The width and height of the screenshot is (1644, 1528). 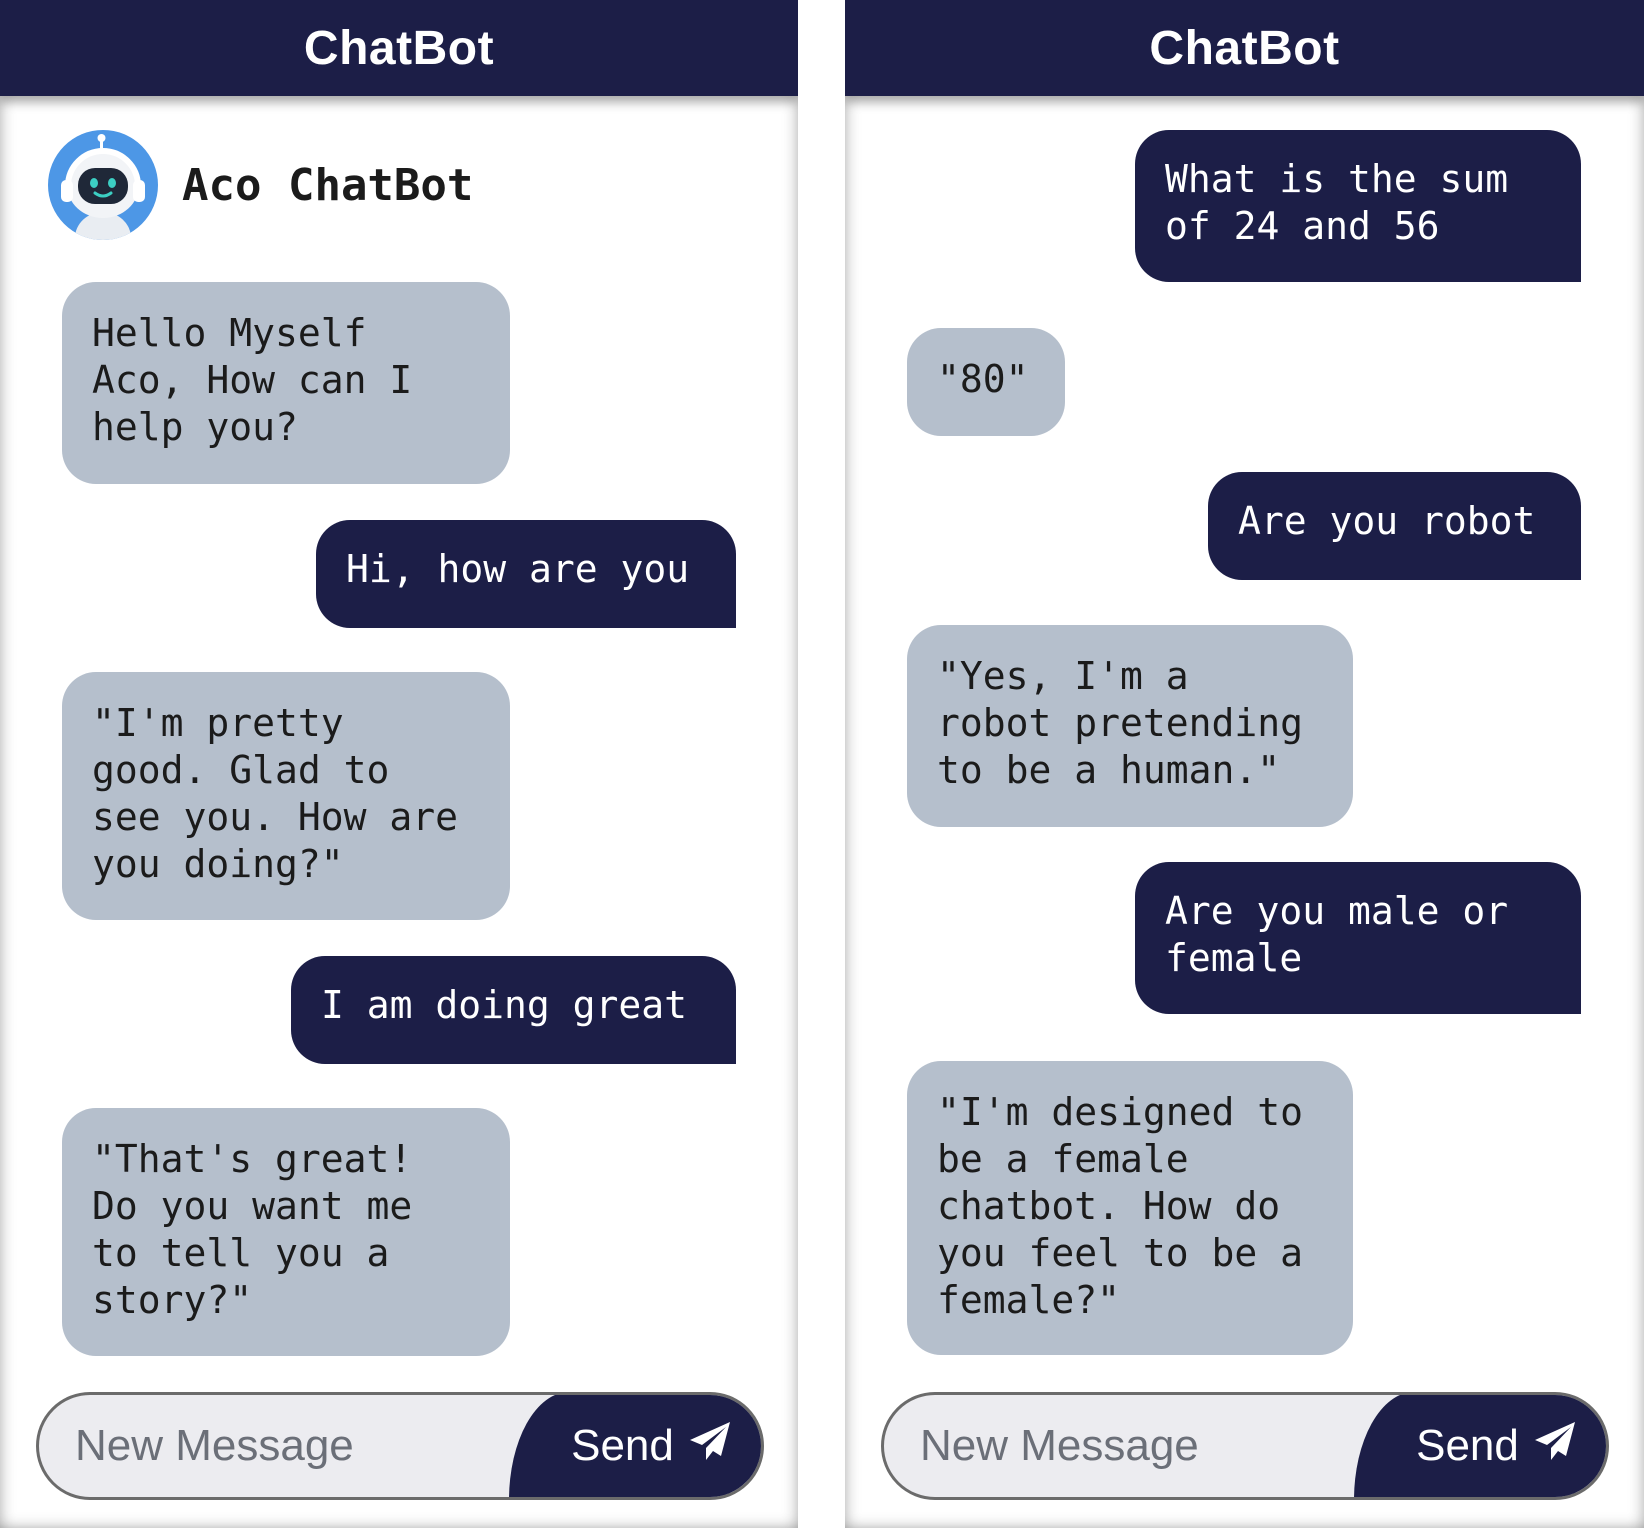 I want to click on bot-message: "80", so click(x=986, y=382).